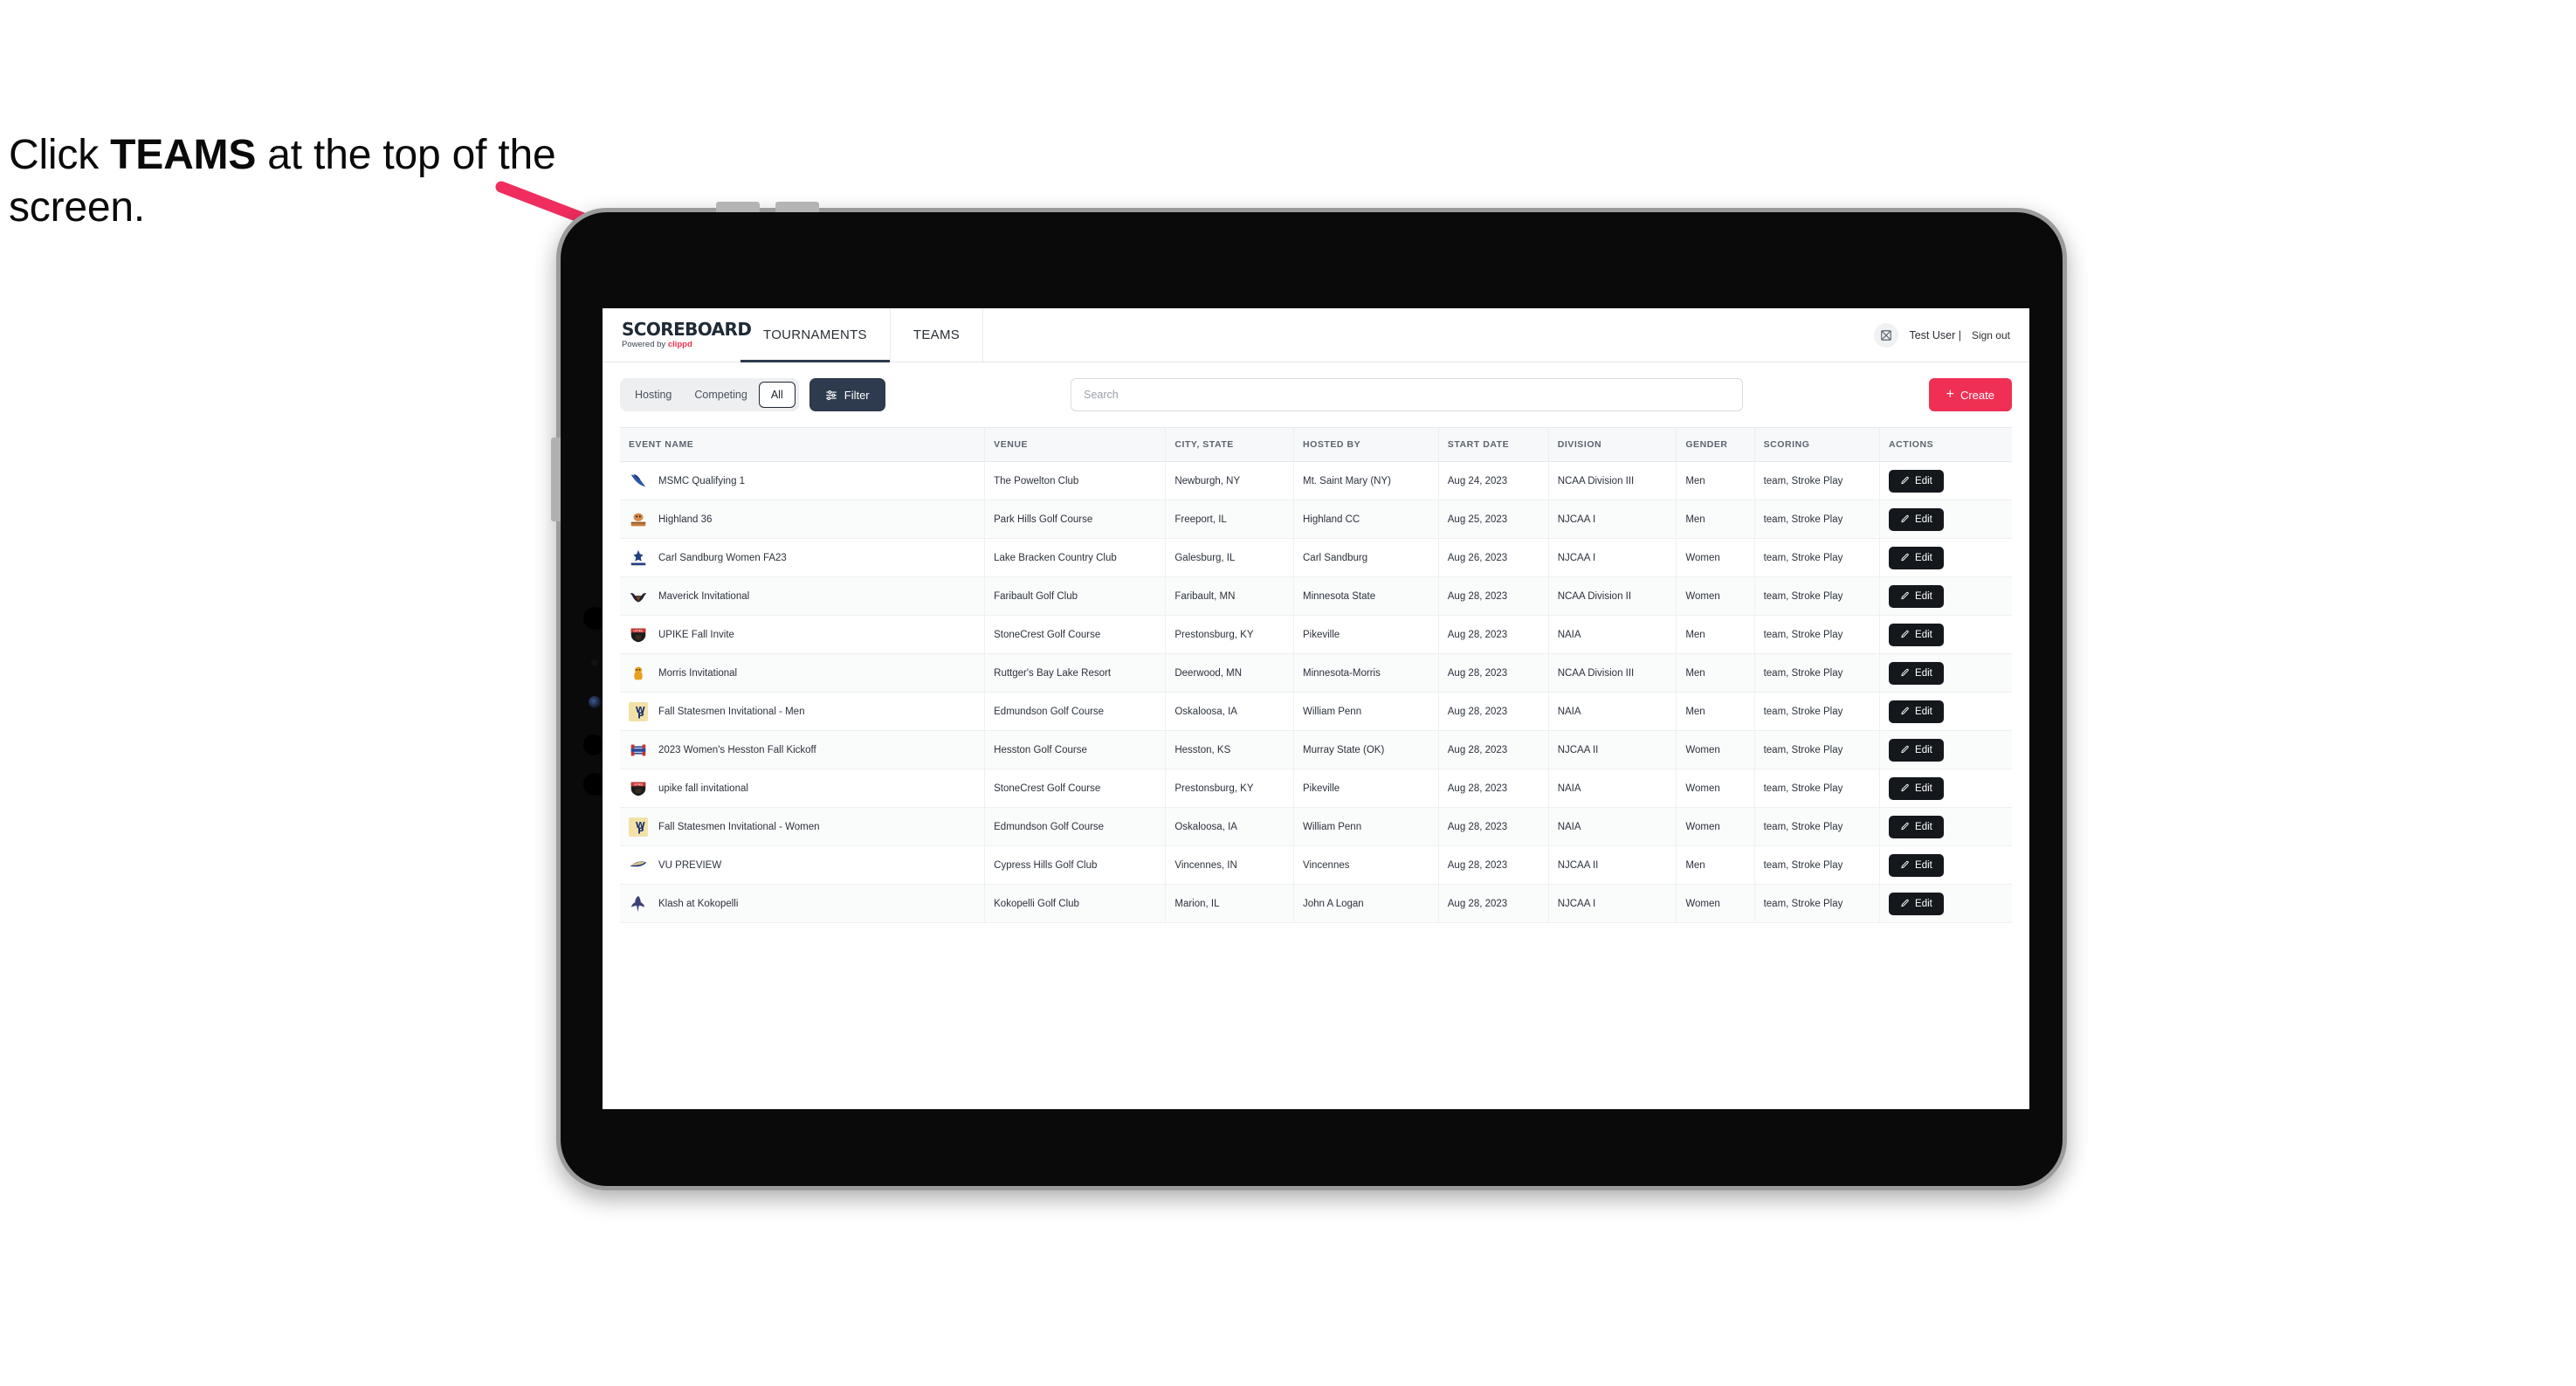 The width and height of the screenshot is (2576, 1386). What do you see at coordinates (803, 480) in the screenshot?
I see `cell-event-name: MSMC Qualifying 1` at bounding box center [803, 480].